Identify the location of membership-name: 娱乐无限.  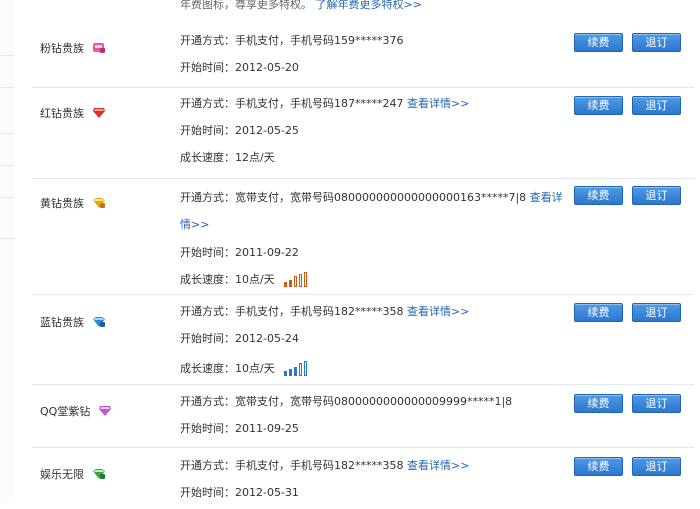
(73, 474).